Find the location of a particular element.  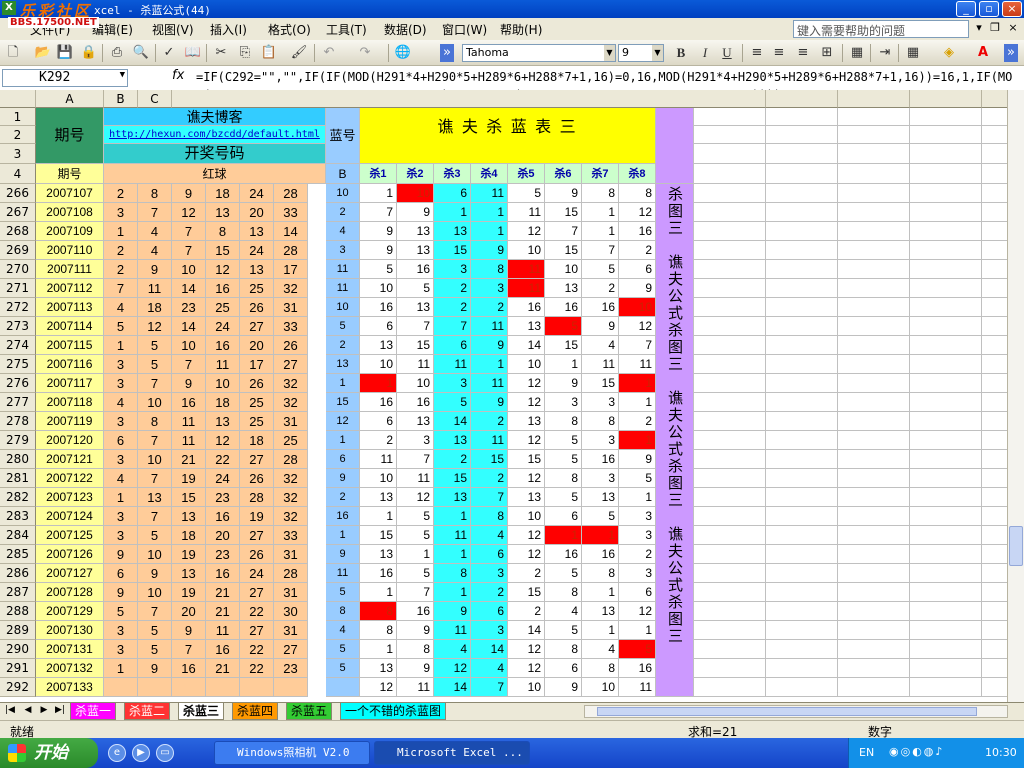

cell-red-ball: 33 is located at coordinates (291, 212).